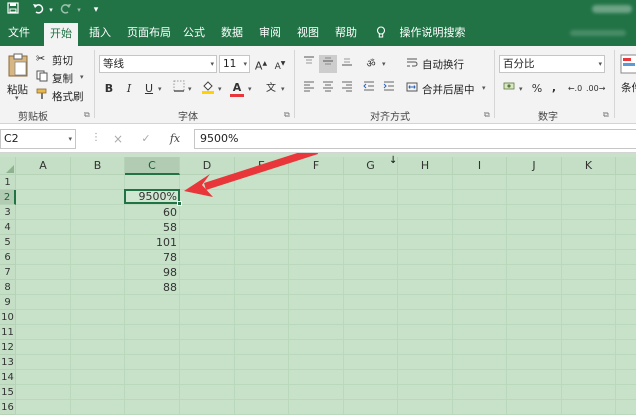  What do you see at coordinates (521, 89) in the screenshot?
I see `accounting-dropdown-icon: ▾` at bounding box center [521, 89].